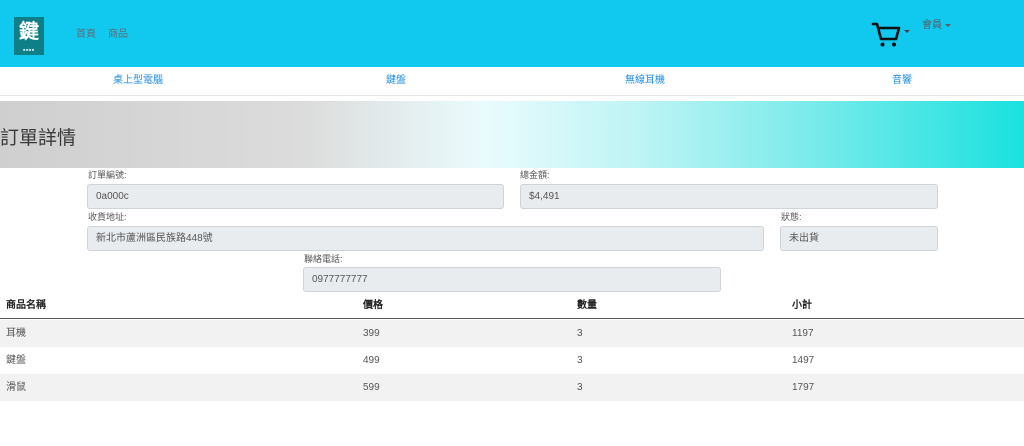 This screenshot has width=1024, height=446. I want to click on status-field: 未出貨, so click(859, 238).